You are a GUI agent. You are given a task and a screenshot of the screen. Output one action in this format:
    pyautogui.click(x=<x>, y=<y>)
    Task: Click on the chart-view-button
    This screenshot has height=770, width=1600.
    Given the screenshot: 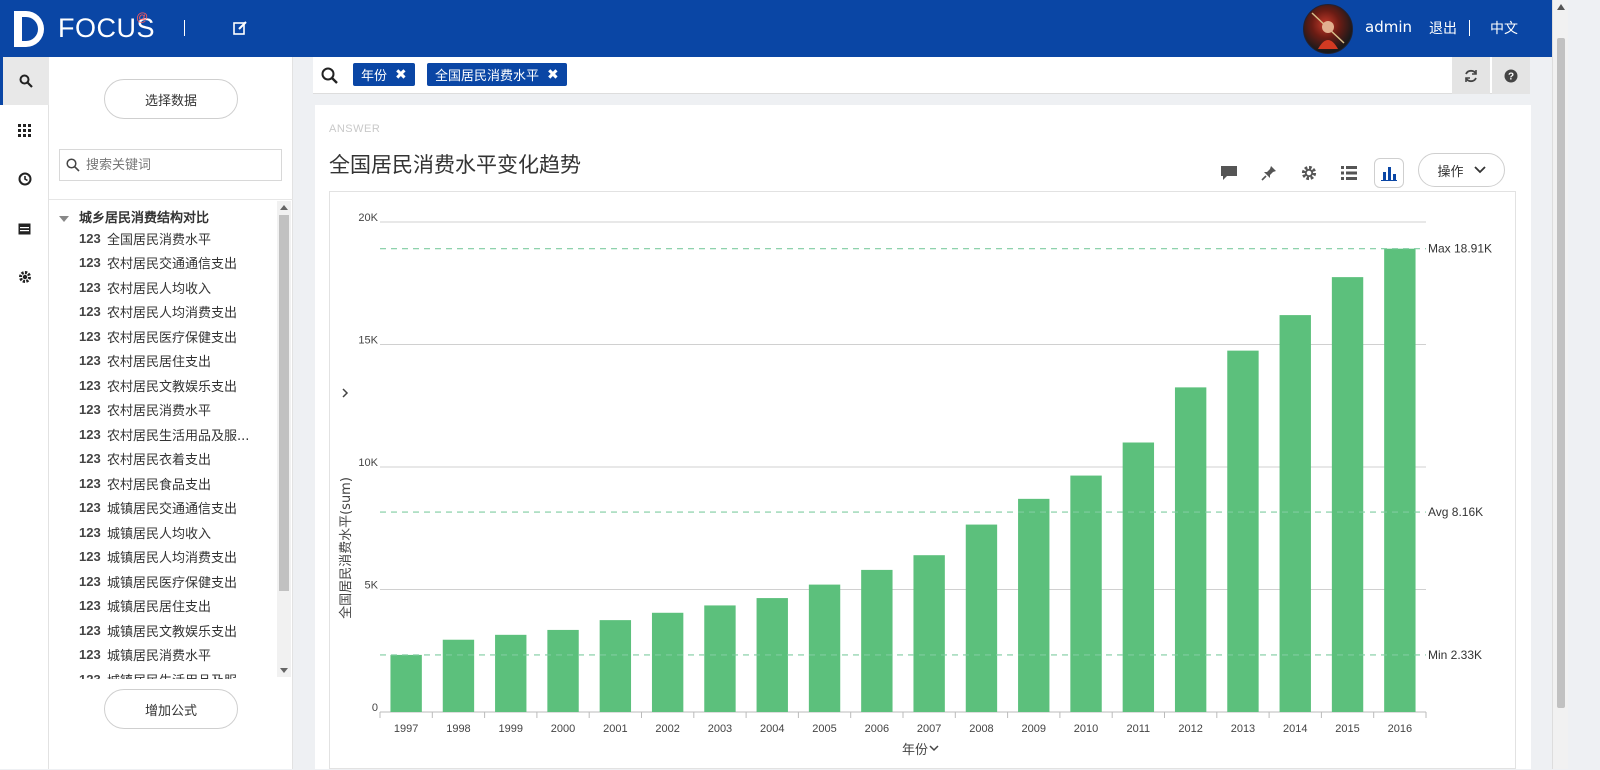 What is the action you would take?
    pyautogui.click(x=1389, y=173)
    